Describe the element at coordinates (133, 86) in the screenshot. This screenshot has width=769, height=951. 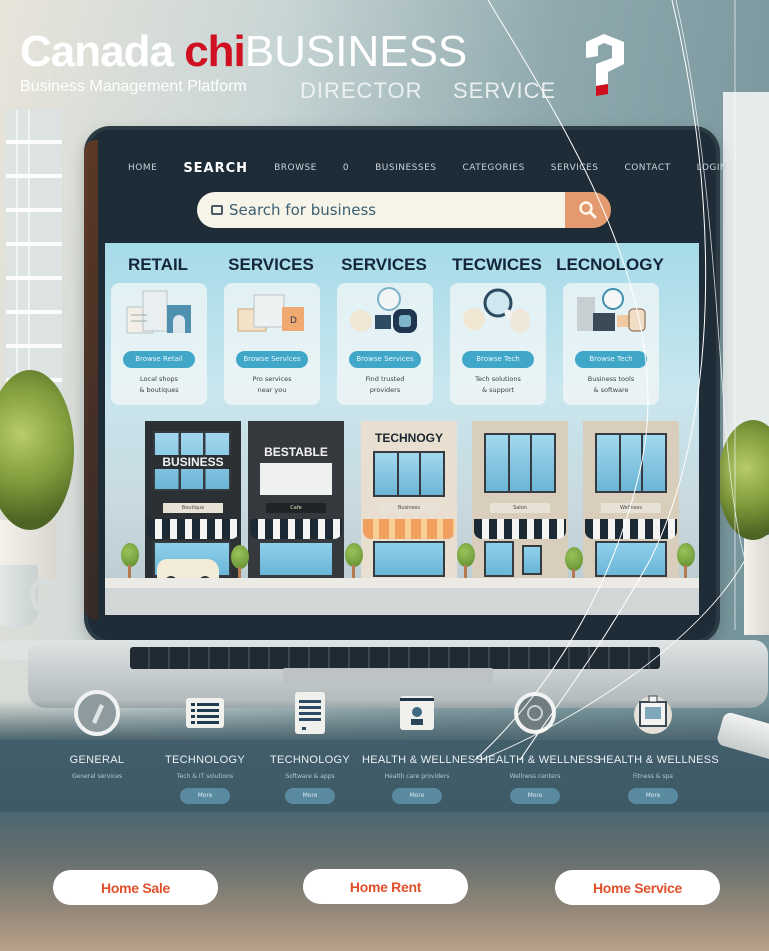
I see `brand-subtitle: Business Management Platform` at that location.